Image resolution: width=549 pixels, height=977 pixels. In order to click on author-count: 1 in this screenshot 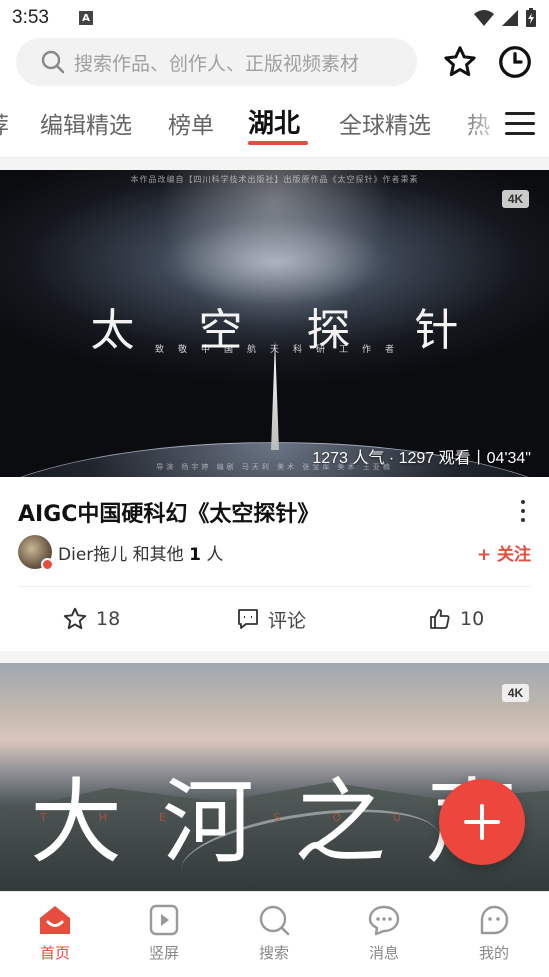, I will do `click(195, 554)`.